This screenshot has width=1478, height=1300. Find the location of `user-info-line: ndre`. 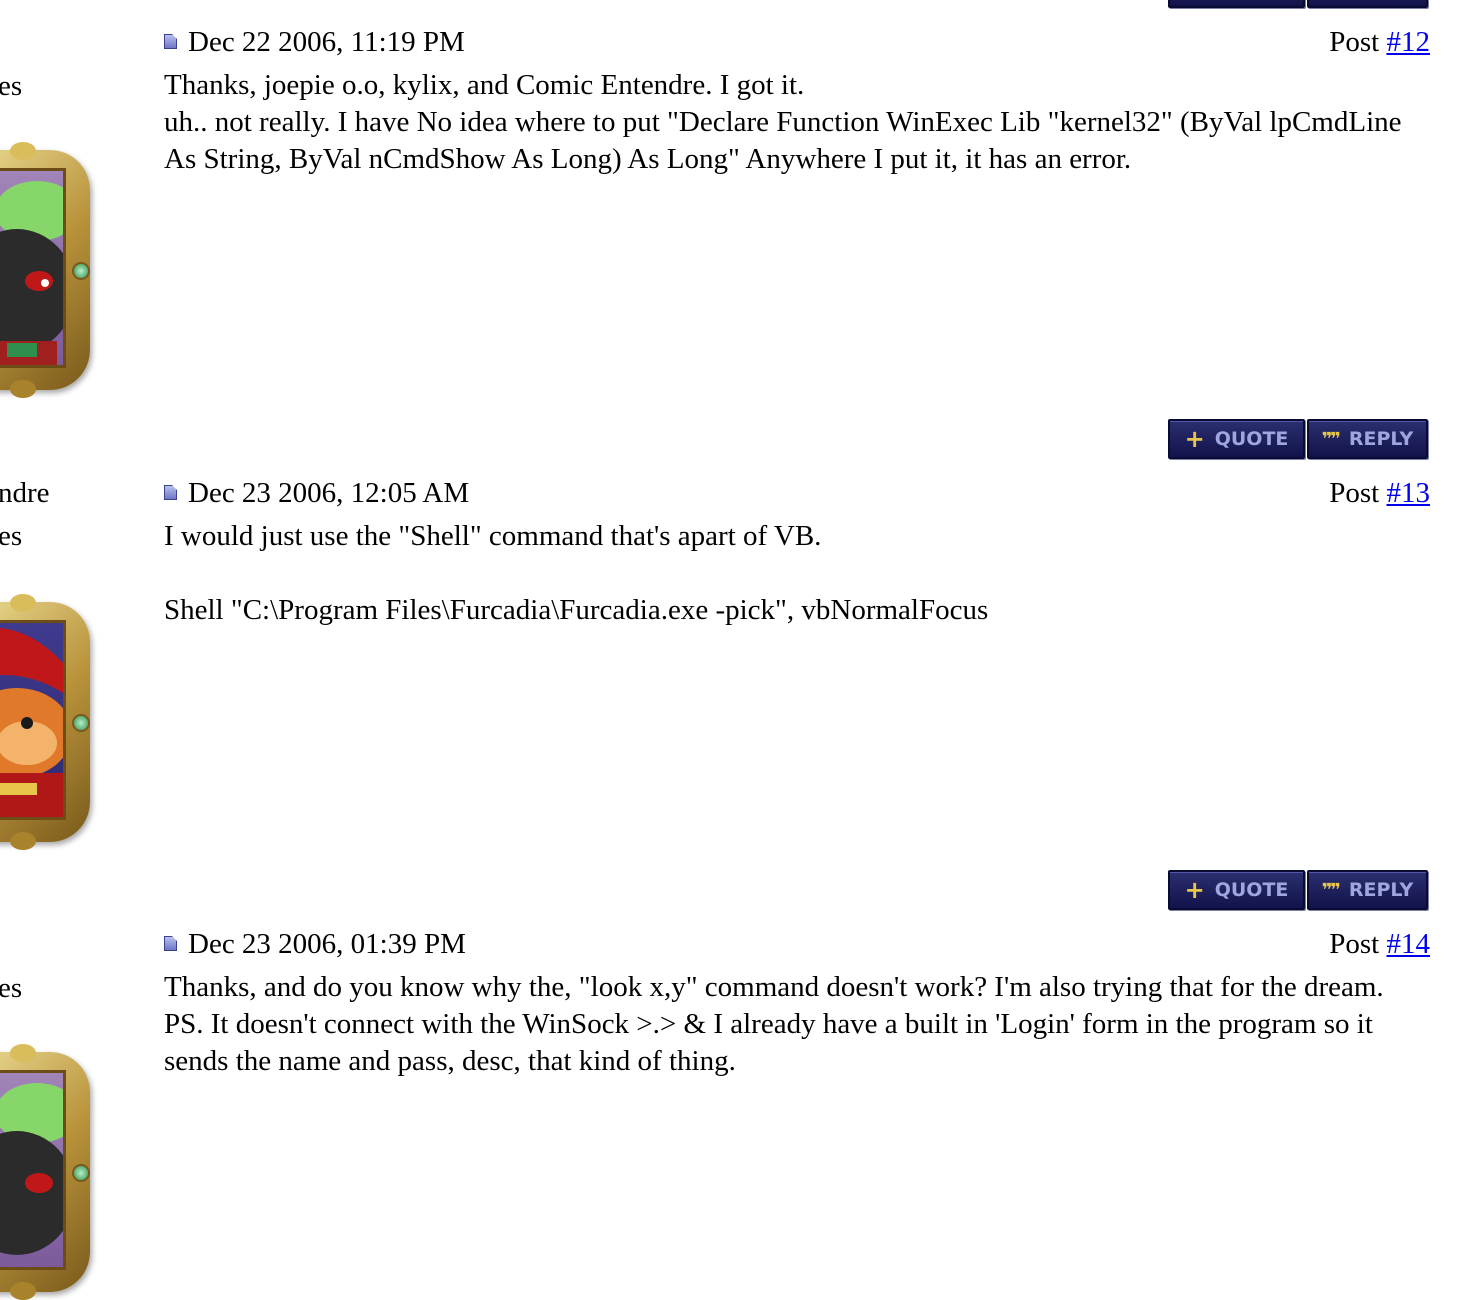

user-info-line: ndre is located at coordinates (25, 493).